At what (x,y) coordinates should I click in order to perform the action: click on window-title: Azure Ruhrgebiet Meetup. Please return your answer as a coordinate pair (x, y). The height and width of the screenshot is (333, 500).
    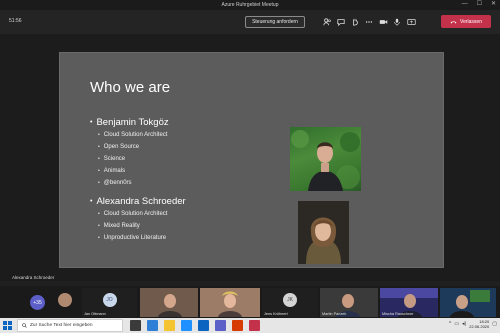
    Looking at the image, I should click on (250, 5).